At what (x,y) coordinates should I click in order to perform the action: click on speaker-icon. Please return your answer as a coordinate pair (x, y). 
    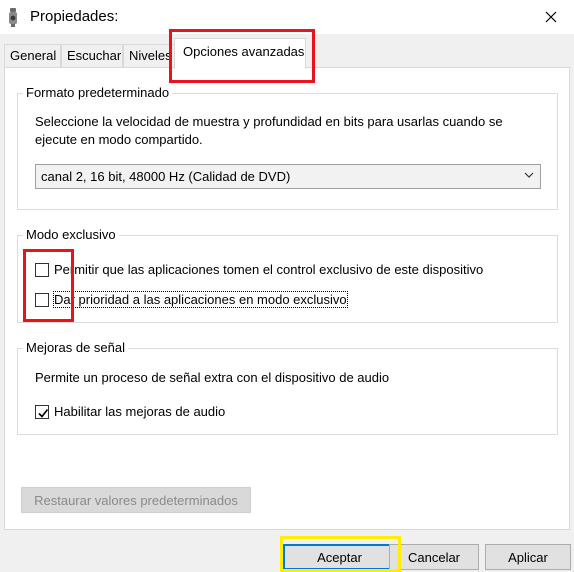
    Looking at the image, I should click on (13, 17).